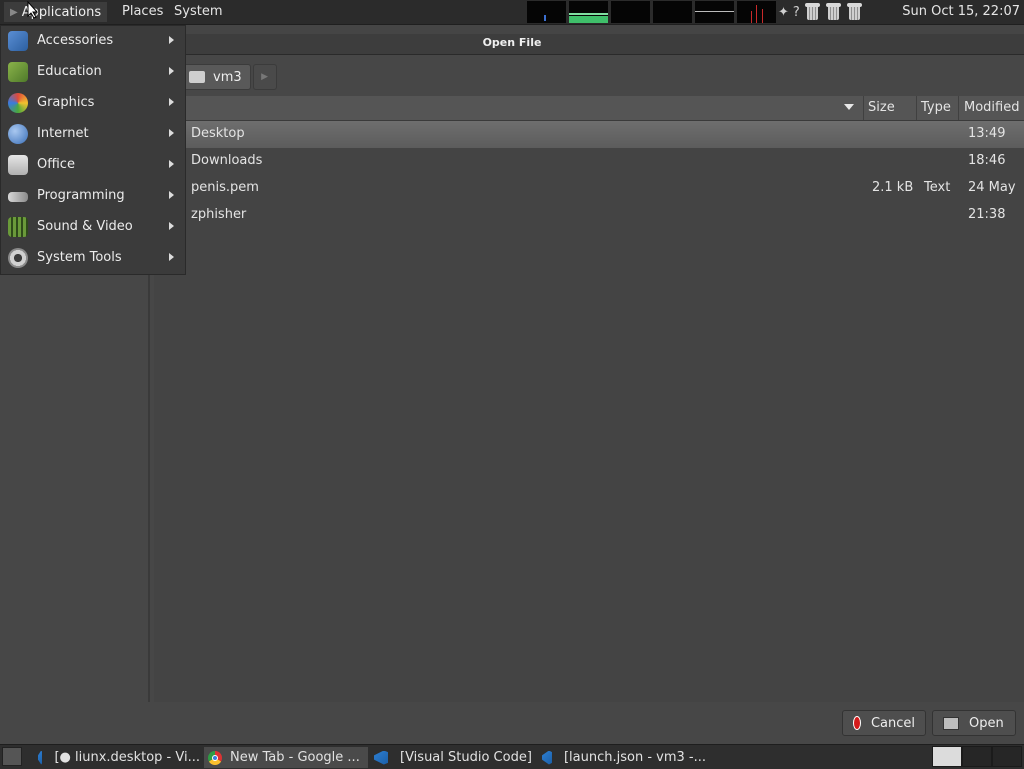 The image size is (1024, 769). Describe the element at coordinates (466, 757) in the screenshot. I see `taskbar-item-label: [Visual Studio Code]` at that location.